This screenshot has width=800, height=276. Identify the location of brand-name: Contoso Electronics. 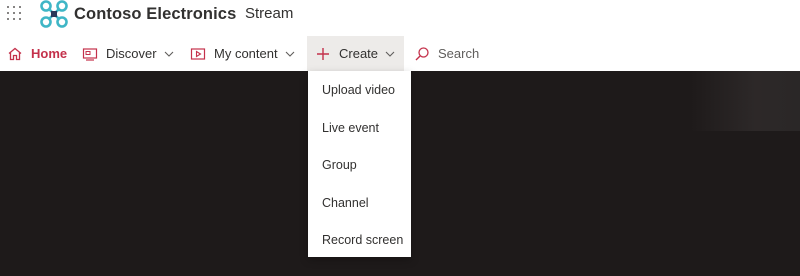
(155, 14).